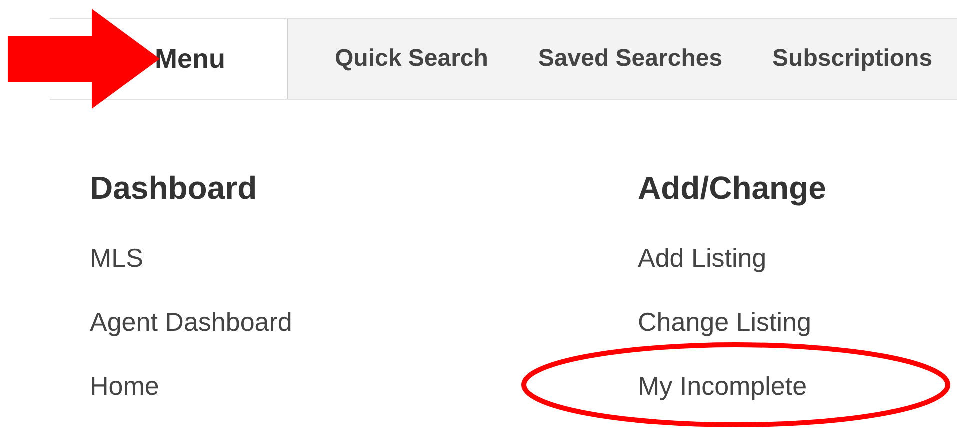  Describe the element at coordinates (630, 59) in the screenshot. I see `nav-tab: Saved Searches` at that location.